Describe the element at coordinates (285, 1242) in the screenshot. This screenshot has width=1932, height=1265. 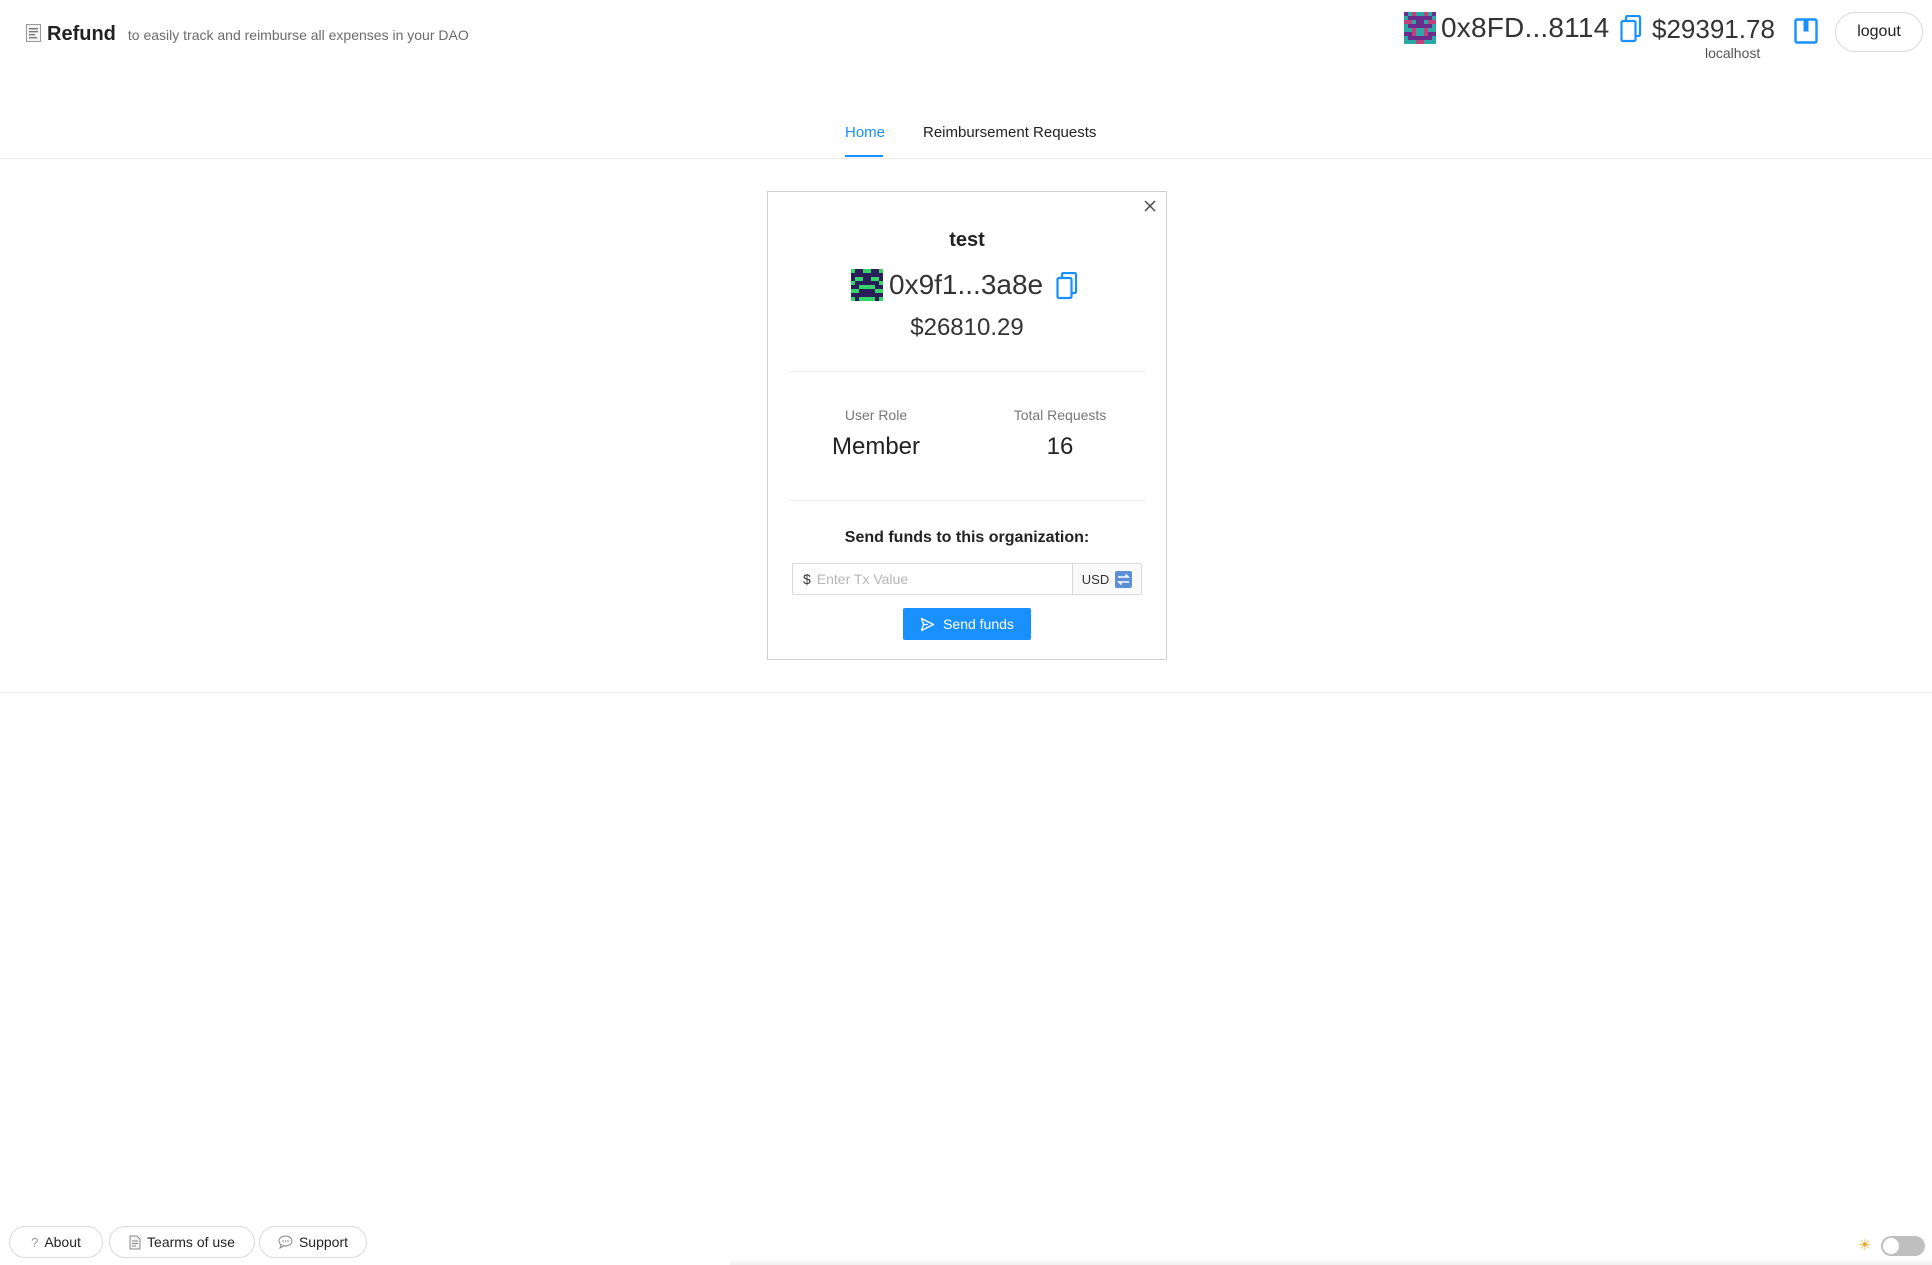
I see `chat-icon` at that location.